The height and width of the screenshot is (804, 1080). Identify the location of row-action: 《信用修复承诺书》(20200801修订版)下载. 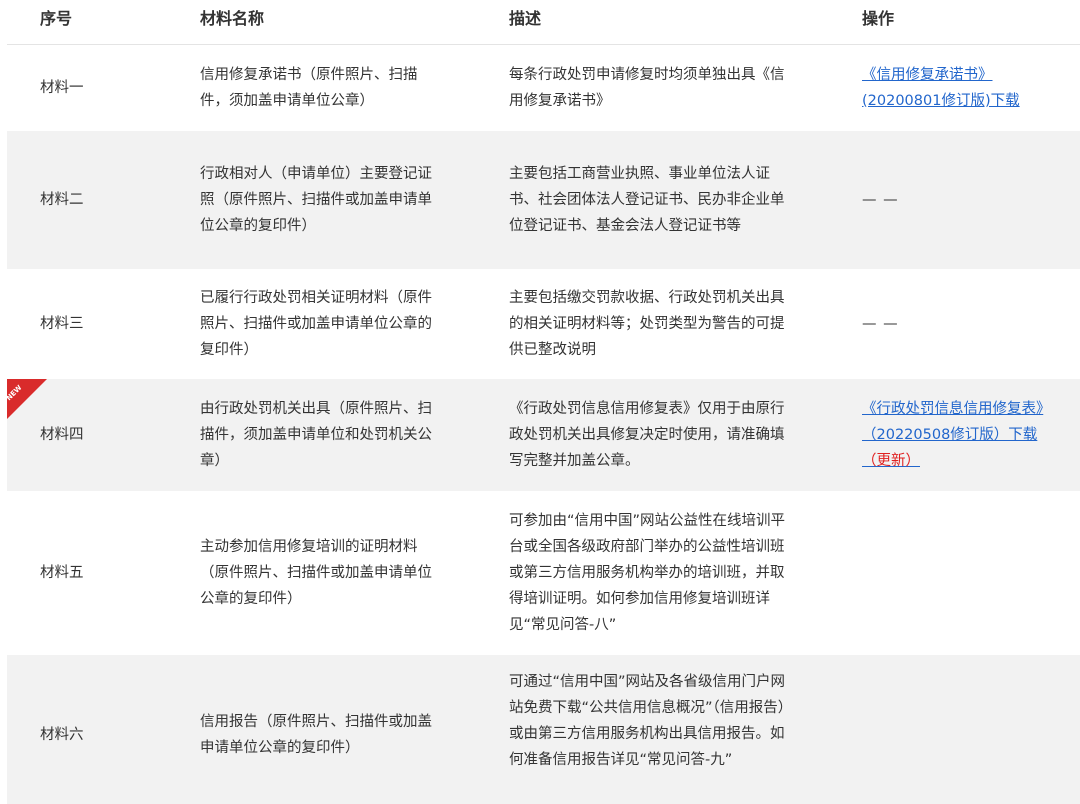
(955, 88).